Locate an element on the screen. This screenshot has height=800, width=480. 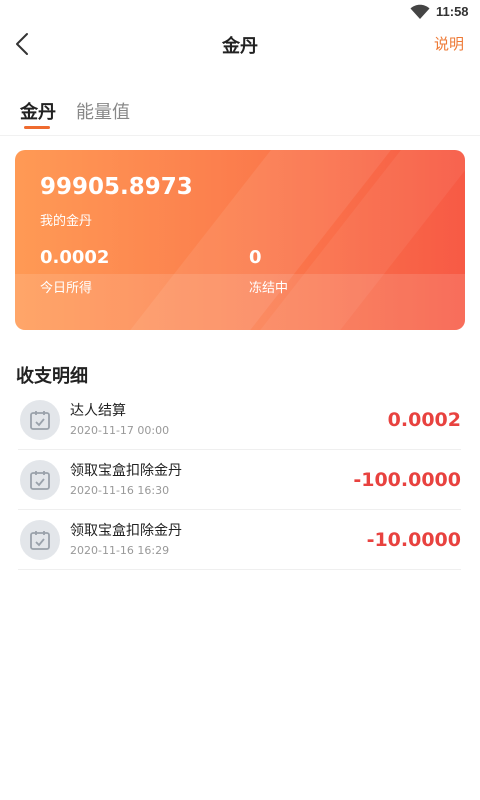
transaction-date: 2020-11-16 16:29 is located at coordinates (120, 550).